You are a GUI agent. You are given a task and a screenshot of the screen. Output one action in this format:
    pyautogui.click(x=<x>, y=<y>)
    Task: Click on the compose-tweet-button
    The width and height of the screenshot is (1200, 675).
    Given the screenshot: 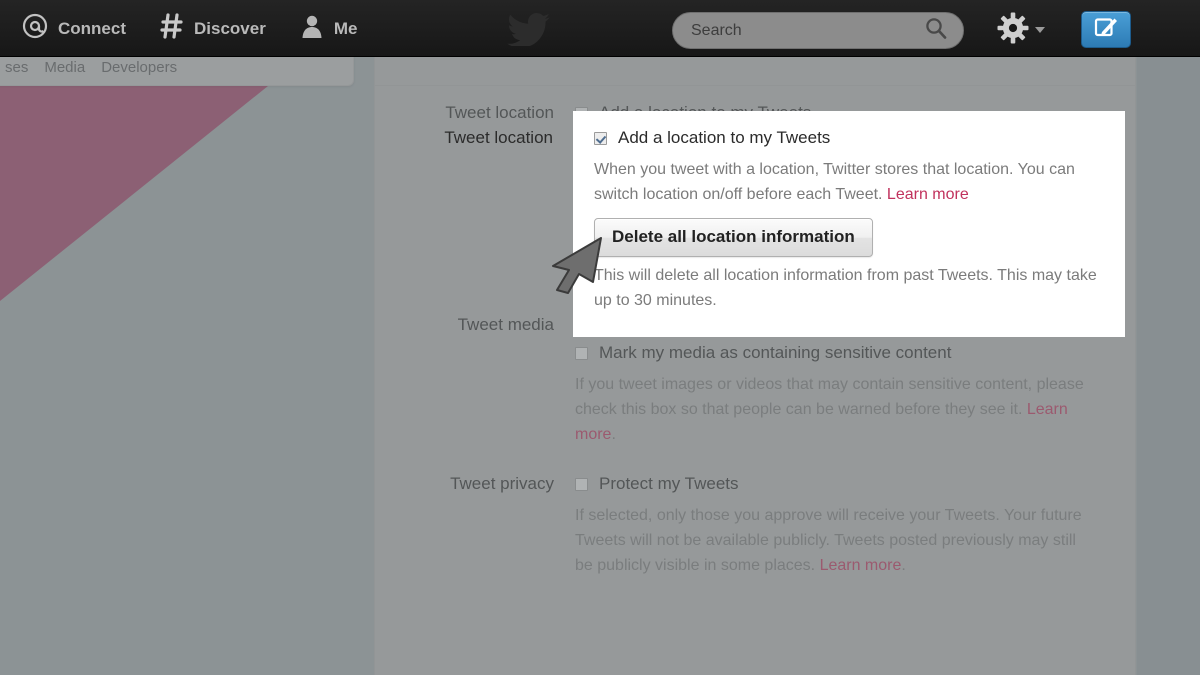 What is the action you would take?
    pyautogui.click(x=1106, y=29)
    